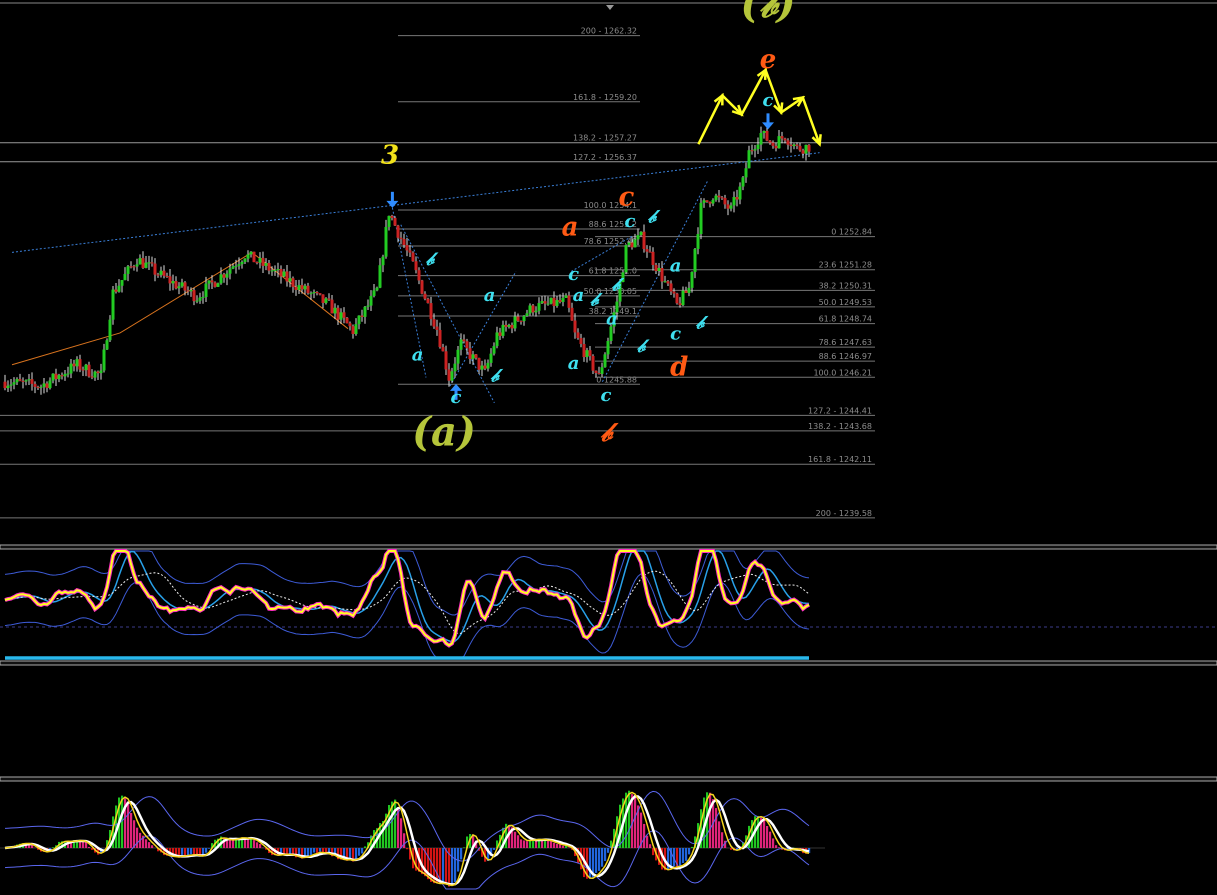 The height and width of the screenshot is (895, 1217). Describe the element at coordinates (605, 138) in the screenshot. I see `fib-label-upper: 138.2 - 1257.27` at that location.